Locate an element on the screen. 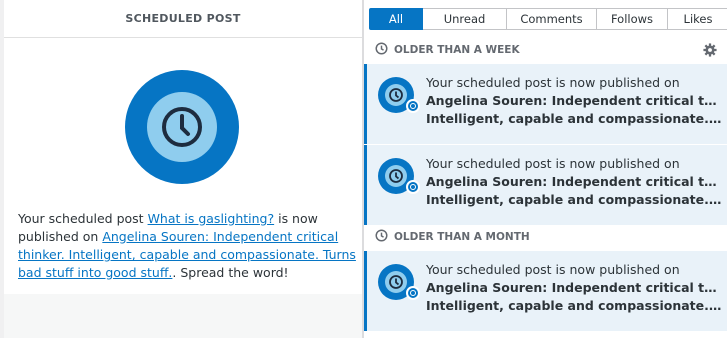  section-header-week: OLDER THAN A WEEK is located at coordinates (545, 50).